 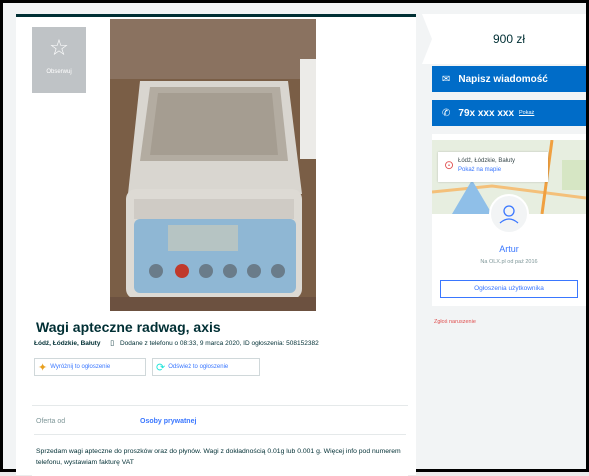 What do you see at coordinates (220, 421) in the screenshot?
I see `attribute-row: Oferta od Osoby prywatnej` at bounding box center [220, 421].